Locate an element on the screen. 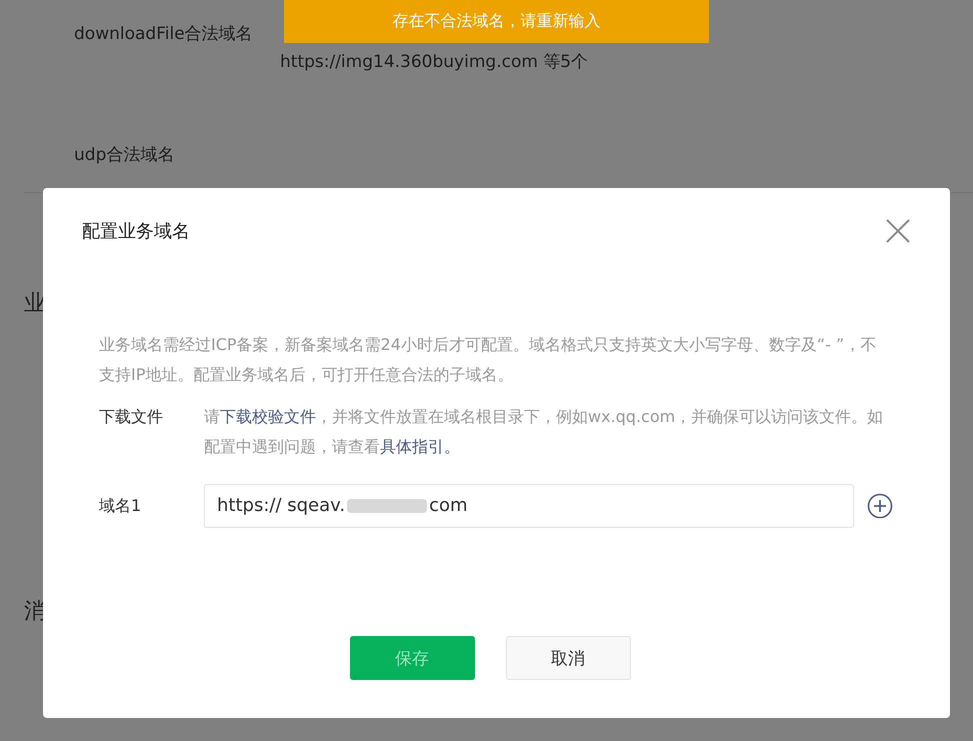 The image size is (973, 741). close-button is located at coordinates (898, 231).